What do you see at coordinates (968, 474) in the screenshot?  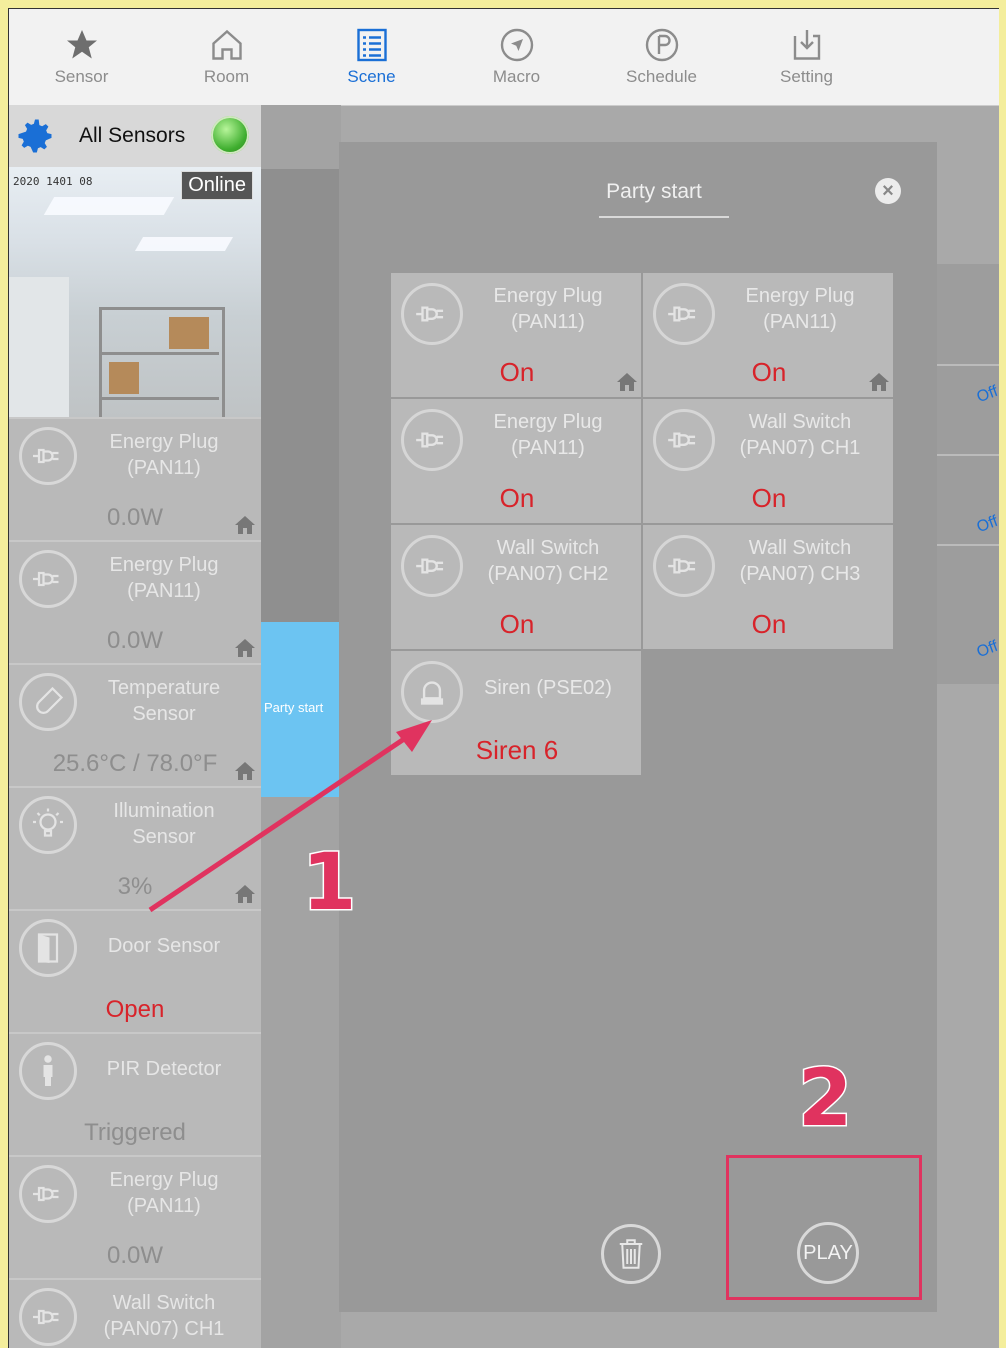 I see `right-scene-panel: Off Off Off` at bounding box center [968, 474].